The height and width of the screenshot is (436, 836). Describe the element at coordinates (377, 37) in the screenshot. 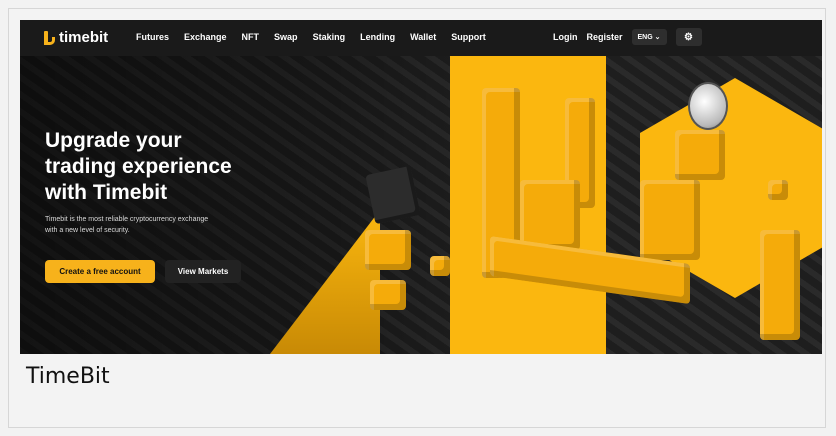

I see `nav-item-lending: Lending` at that location.